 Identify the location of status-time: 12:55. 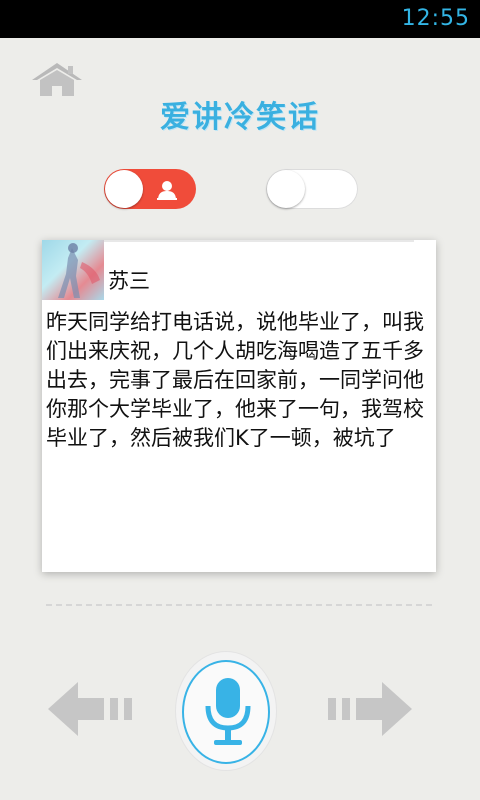
(435, 18).